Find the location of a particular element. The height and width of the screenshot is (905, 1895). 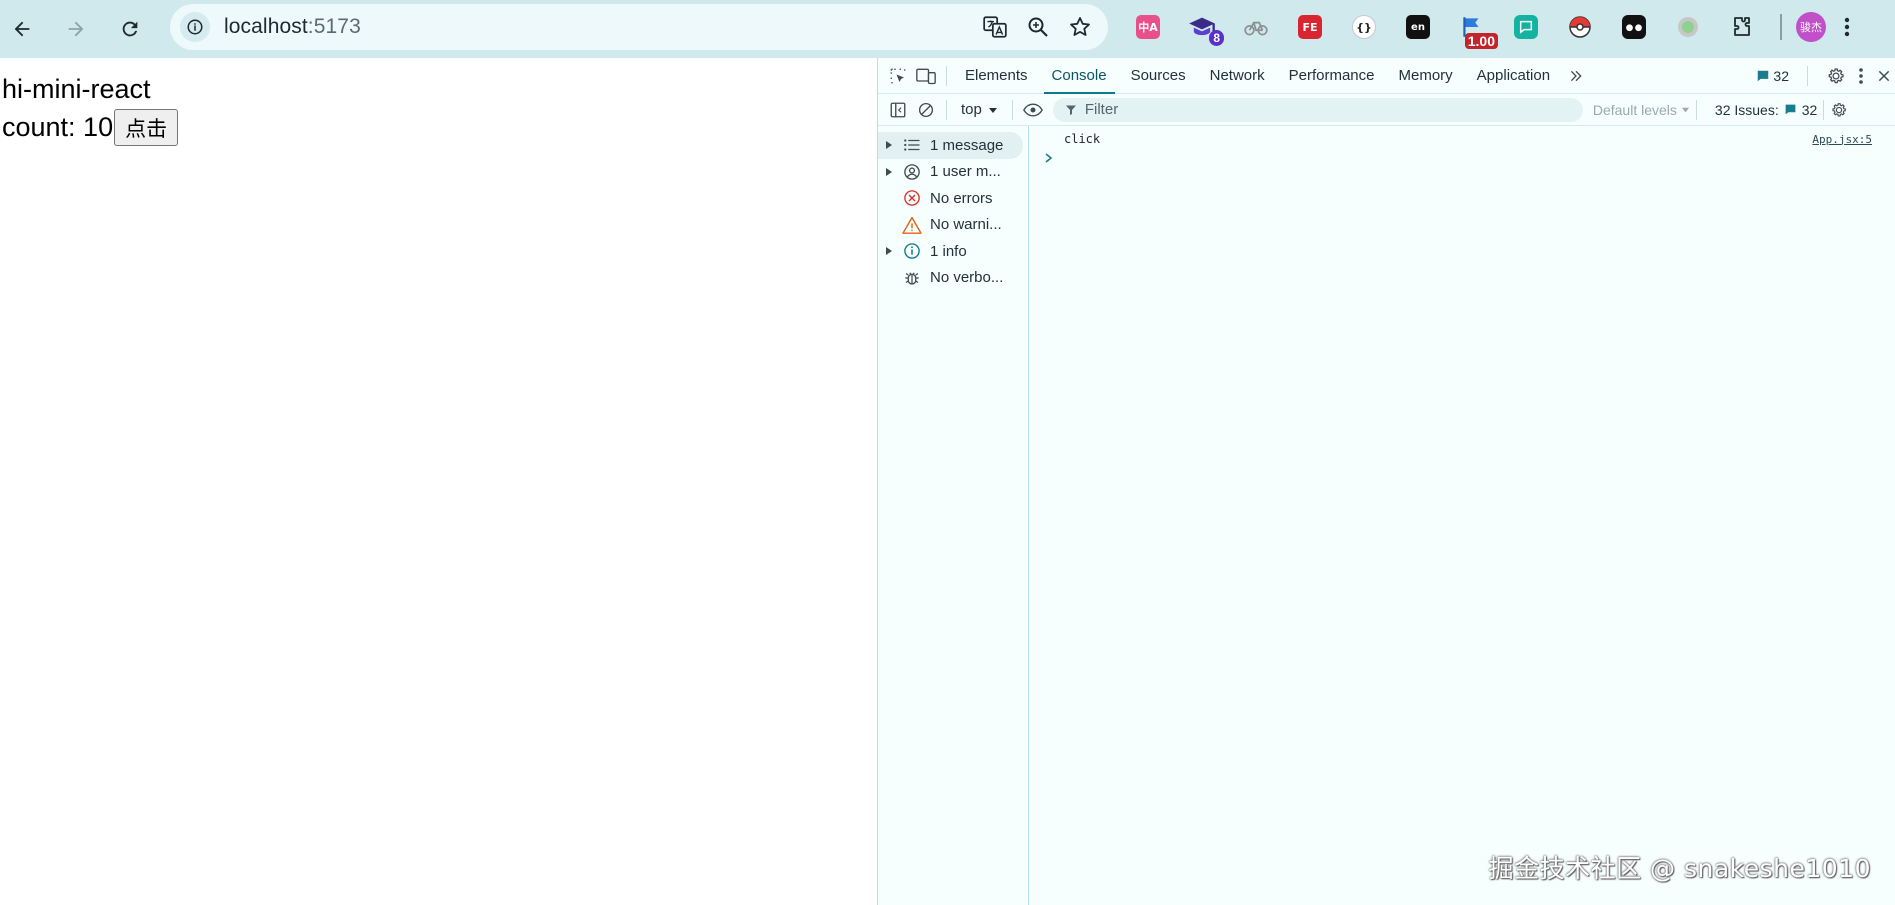

live-expression-button is located at coordinates (1033, 110).